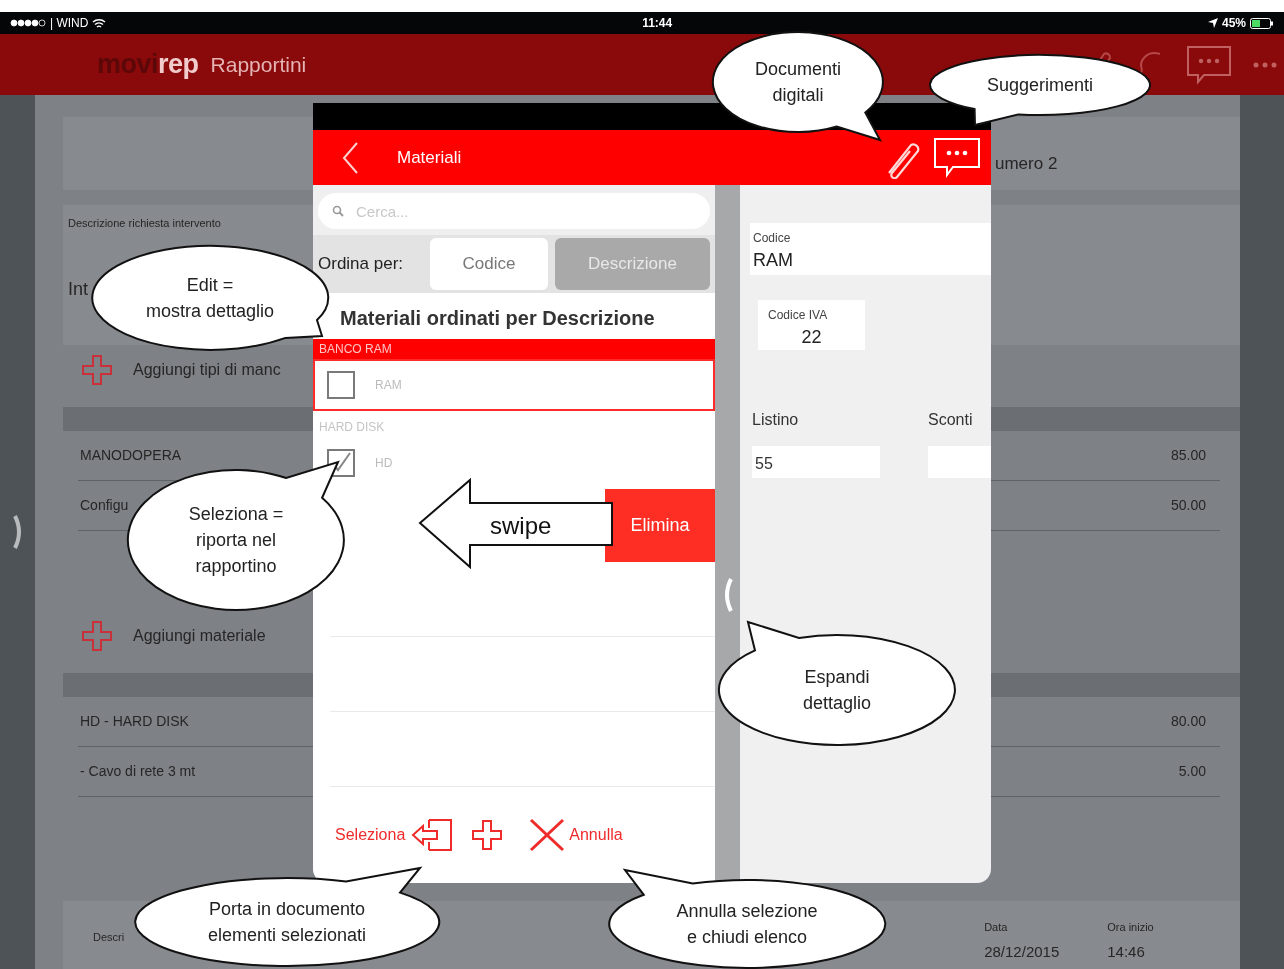  What do you see at coordinates (1130, 927) in the screenshot?
I see `field-label: Ora inizio` at bounding box center [1130, 927].